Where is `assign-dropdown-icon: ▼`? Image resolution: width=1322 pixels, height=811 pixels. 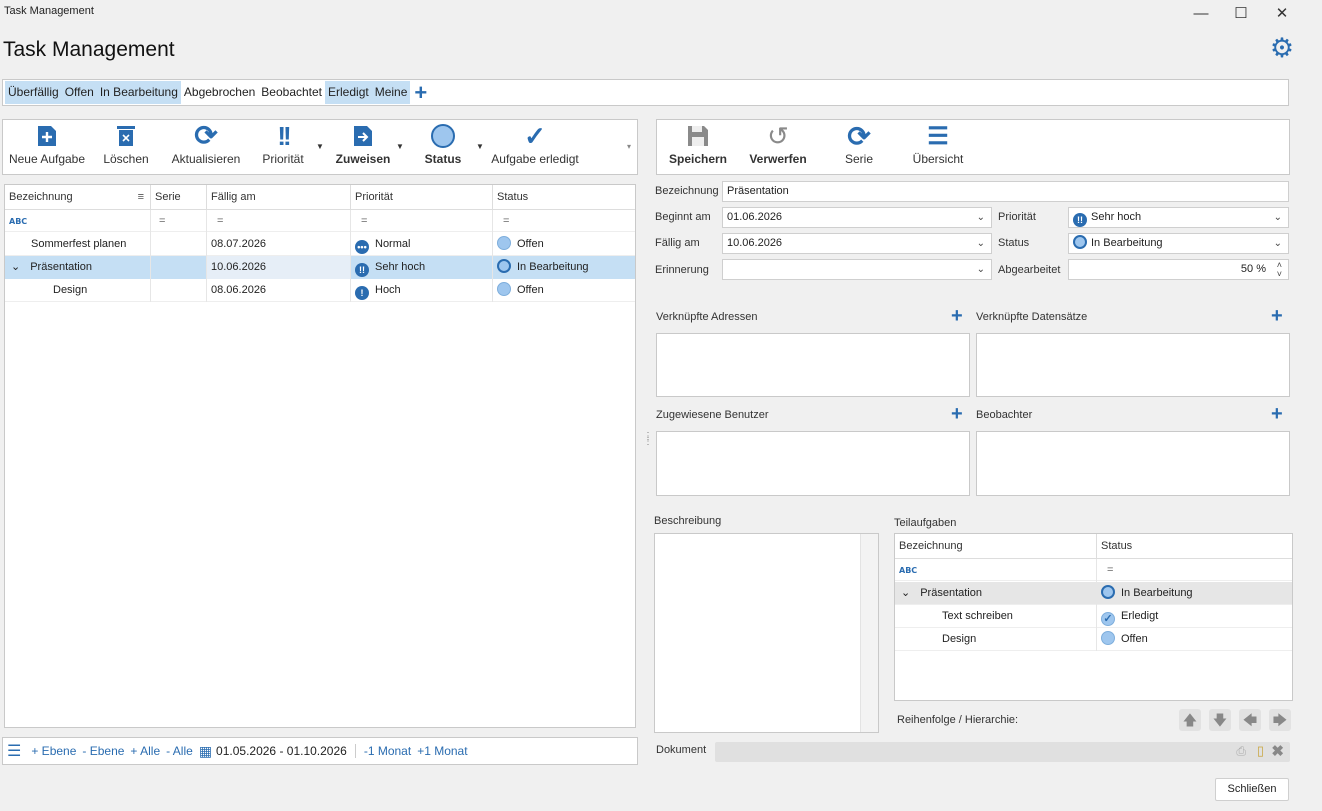 assign-dropdown-icon: ▼ is located at coordinates (400, 146).